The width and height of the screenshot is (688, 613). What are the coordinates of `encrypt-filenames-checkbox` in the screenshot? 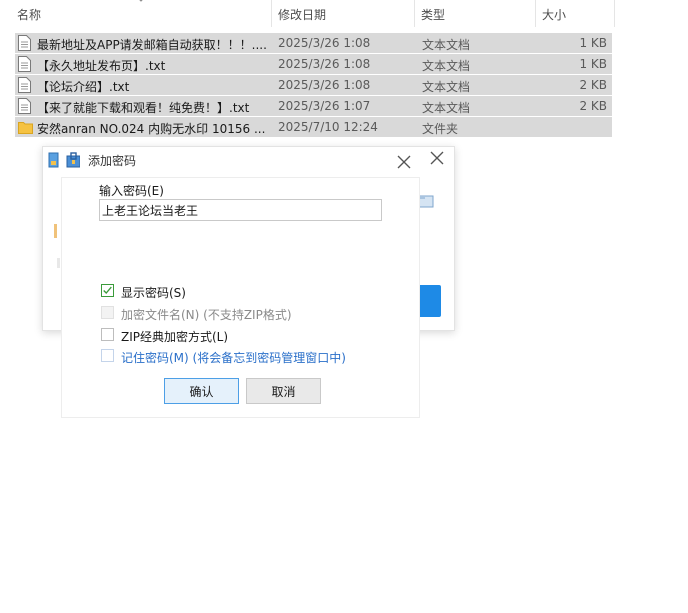 It's located at (107, 312).